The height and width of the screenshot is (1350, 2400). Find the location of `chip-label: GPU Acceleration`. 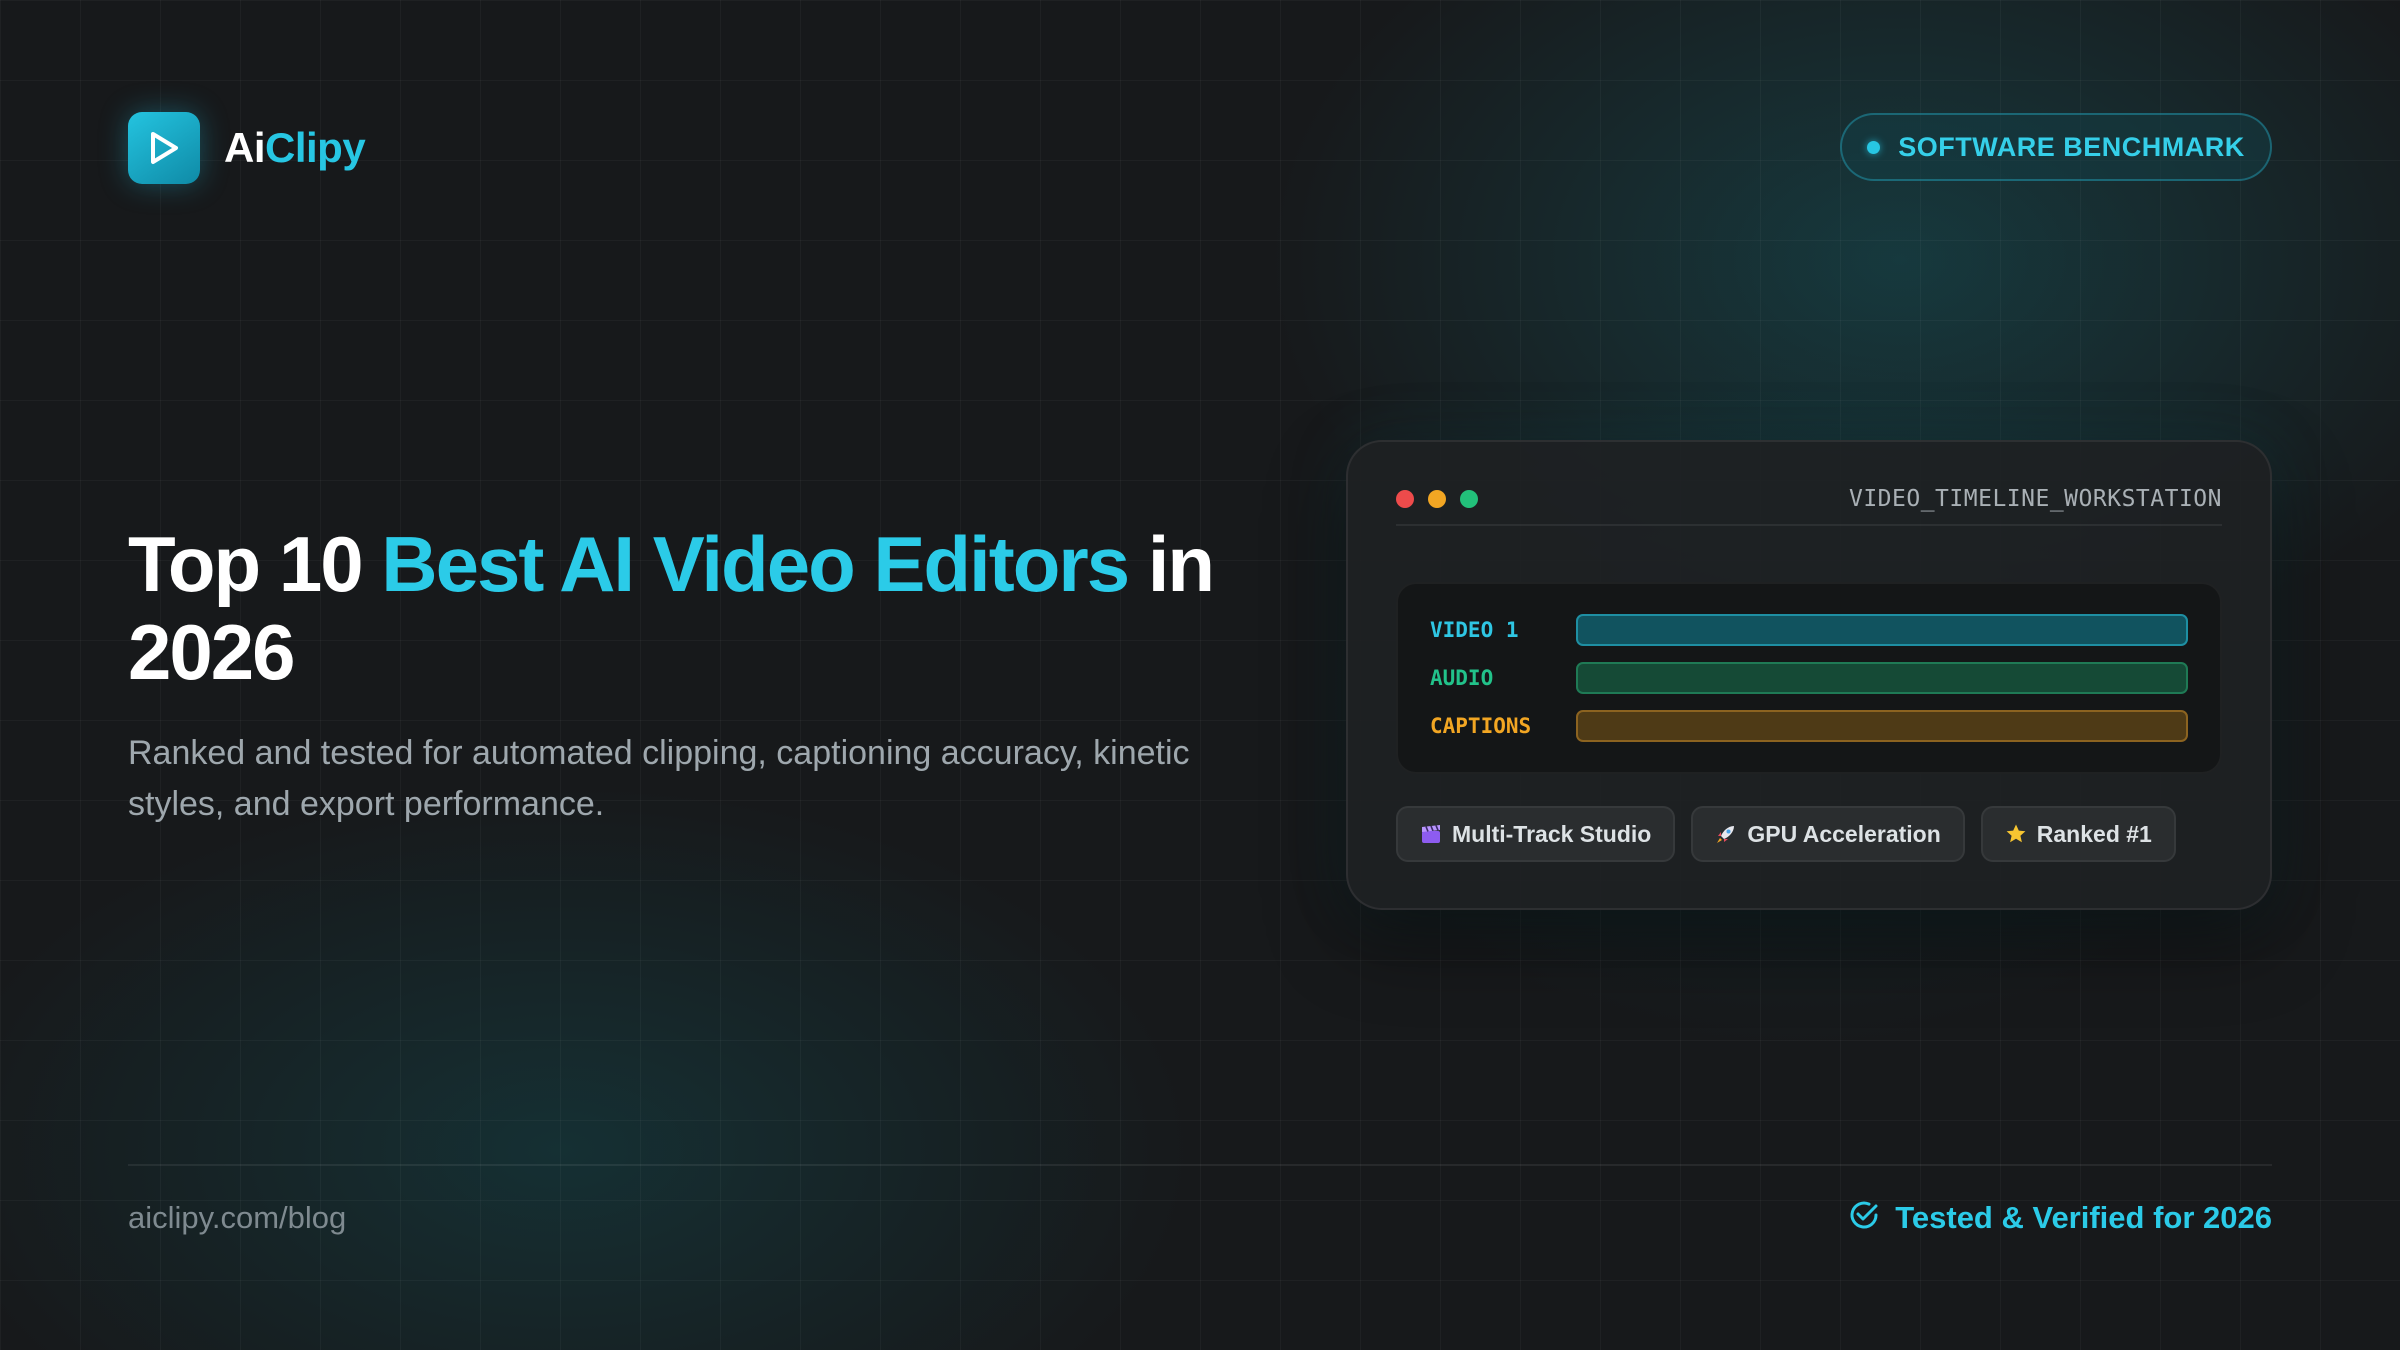

chip-label: GPU Acceleration is located at coordinates (1844, 833).